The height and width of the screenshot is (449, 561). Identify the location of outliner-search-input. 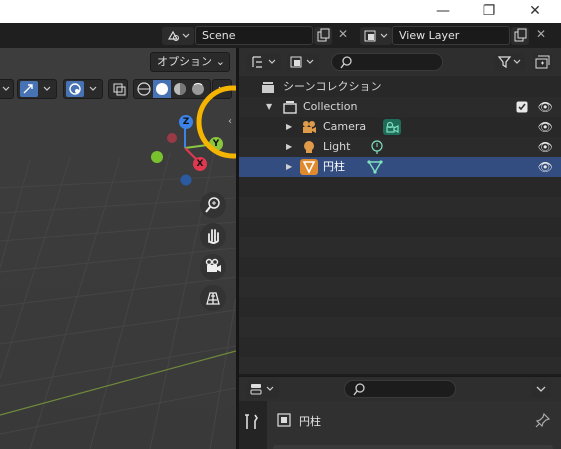
(387, 62).